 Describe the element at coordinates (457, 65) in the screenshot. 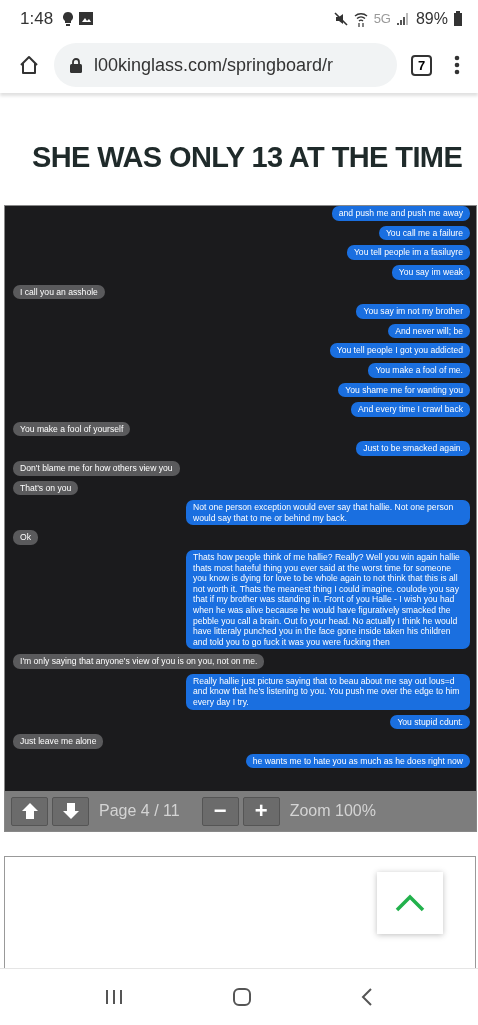

I see `menu-icon` at that location.